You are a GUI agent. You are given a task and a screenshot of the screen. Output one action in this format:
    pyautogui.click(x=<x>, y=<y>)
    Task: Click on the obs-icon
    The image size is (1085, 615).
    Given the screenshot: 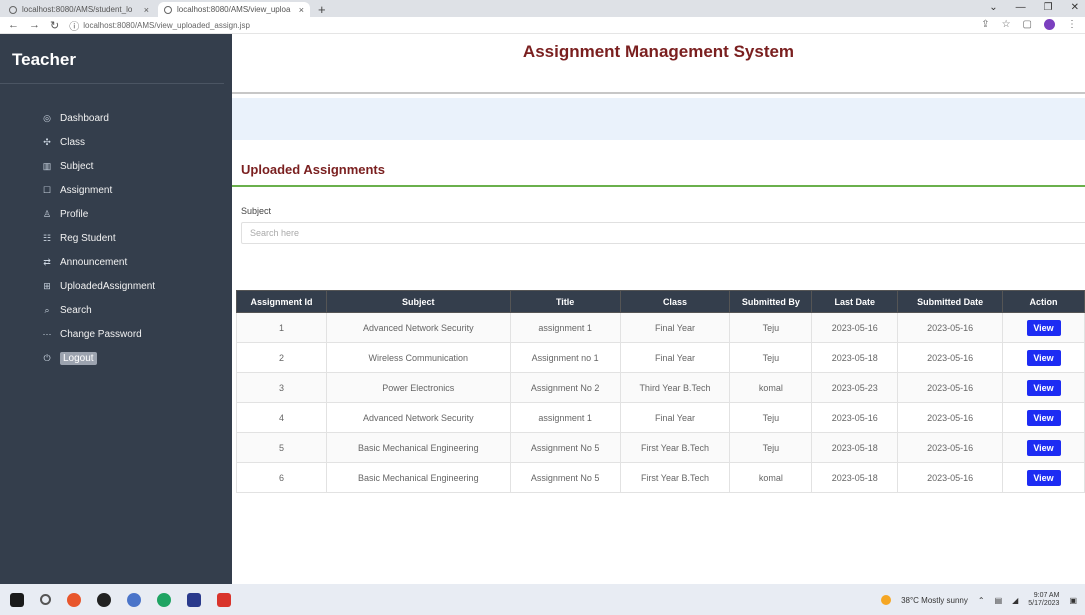 What is the action you would take?
    pyautogui.click(x=104, y=599)
    